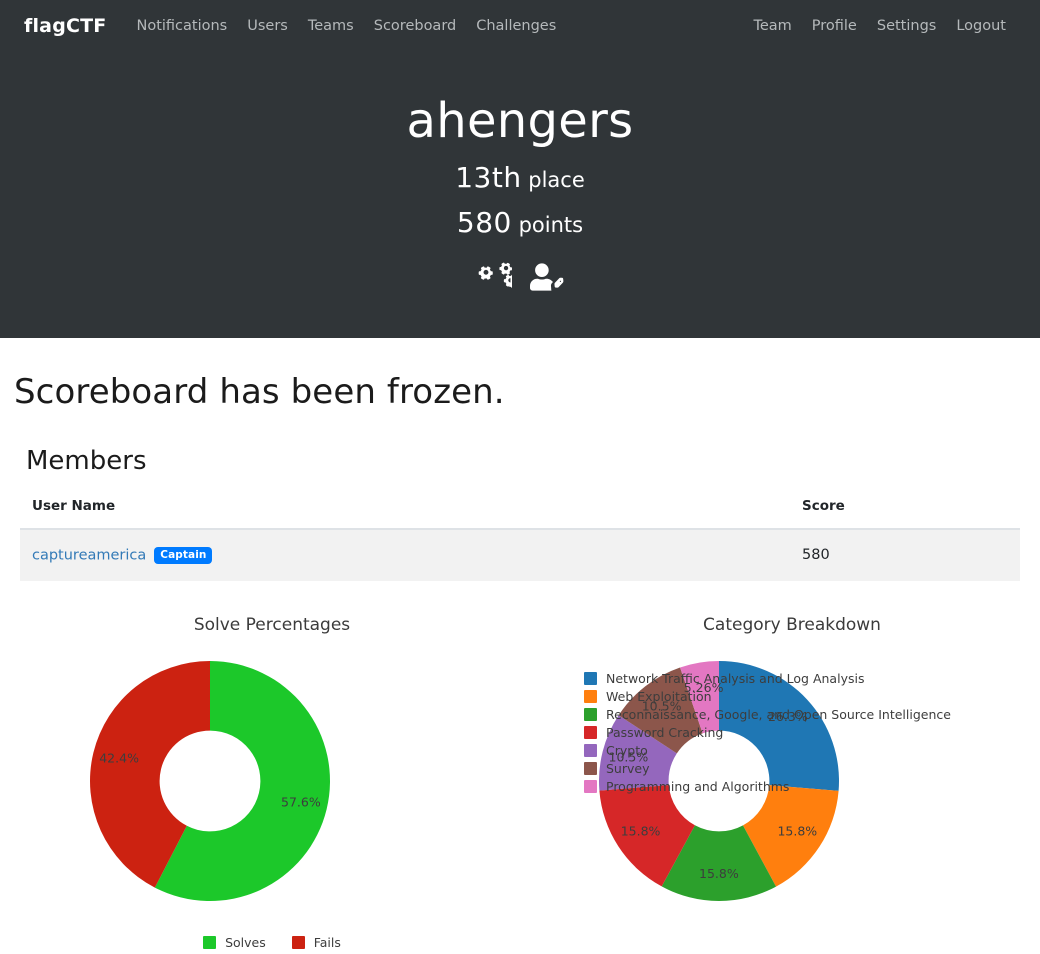 The width and height of the screenshot is (1040, 954). Describe the element at coordinates (981, 26) in the screenshot. I see `nav-item-logout: Logout` at that location.